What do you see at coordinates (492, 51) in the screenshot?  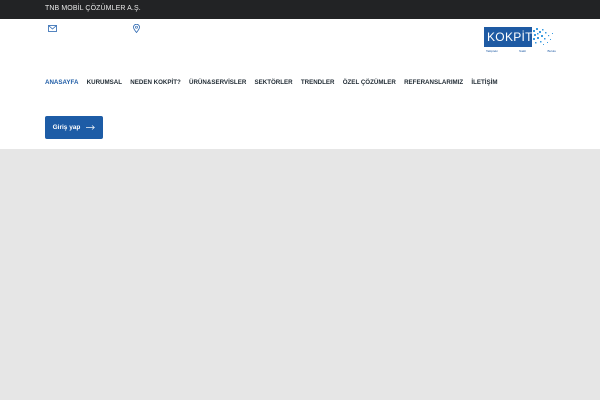 I see `logo-tagline-word: Takipteki` at bounding box center [492, 51].